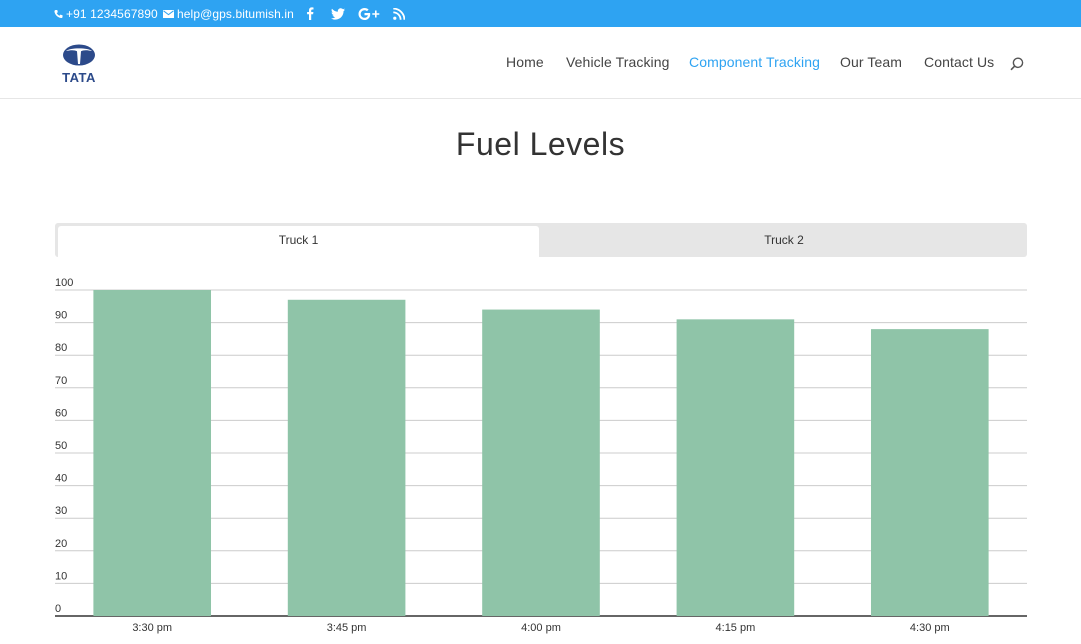  Describe the element at coordinates (61, 381) in the screenshot. I see `y-tick-label: 70` at that location.